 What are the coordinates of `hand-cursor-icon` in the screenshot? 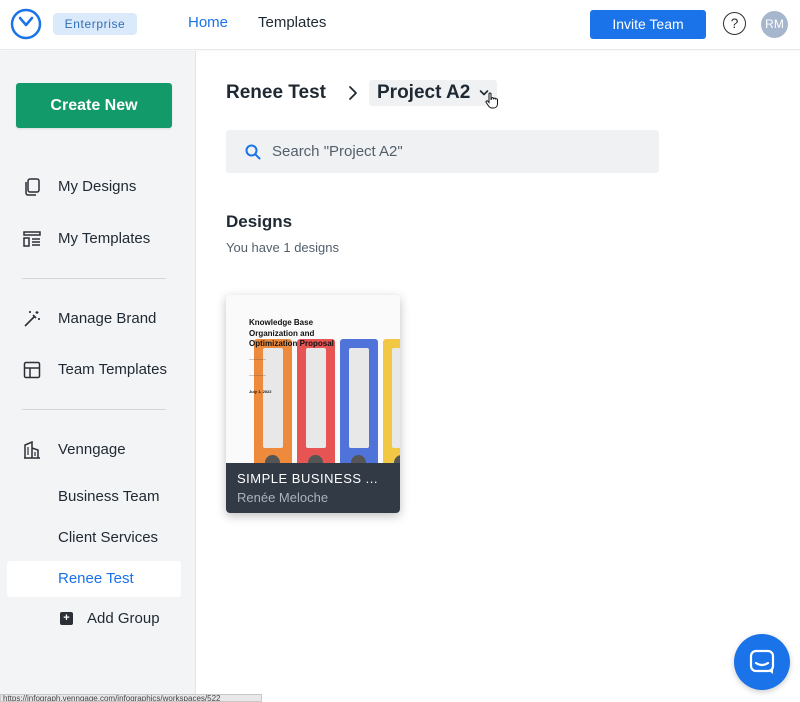 It's located at (491, 100).